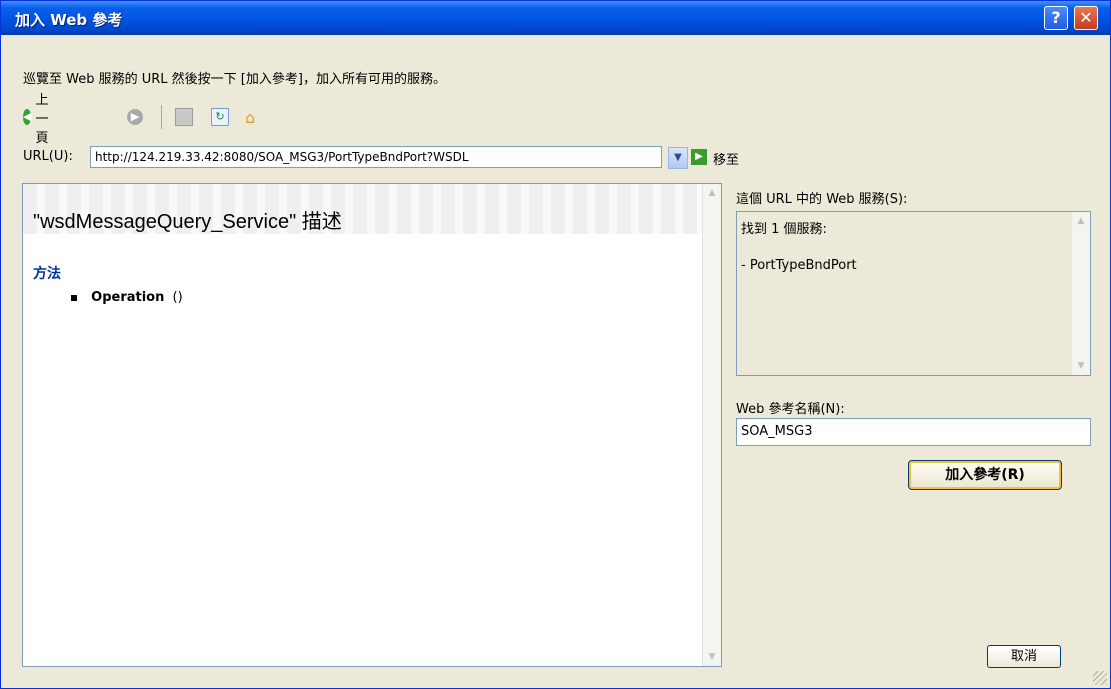  What do you see at coordinates (711, 425) in the screenshot?
I see `description-scrollbar: ▲ ▼` at bounding box center [711, 425].